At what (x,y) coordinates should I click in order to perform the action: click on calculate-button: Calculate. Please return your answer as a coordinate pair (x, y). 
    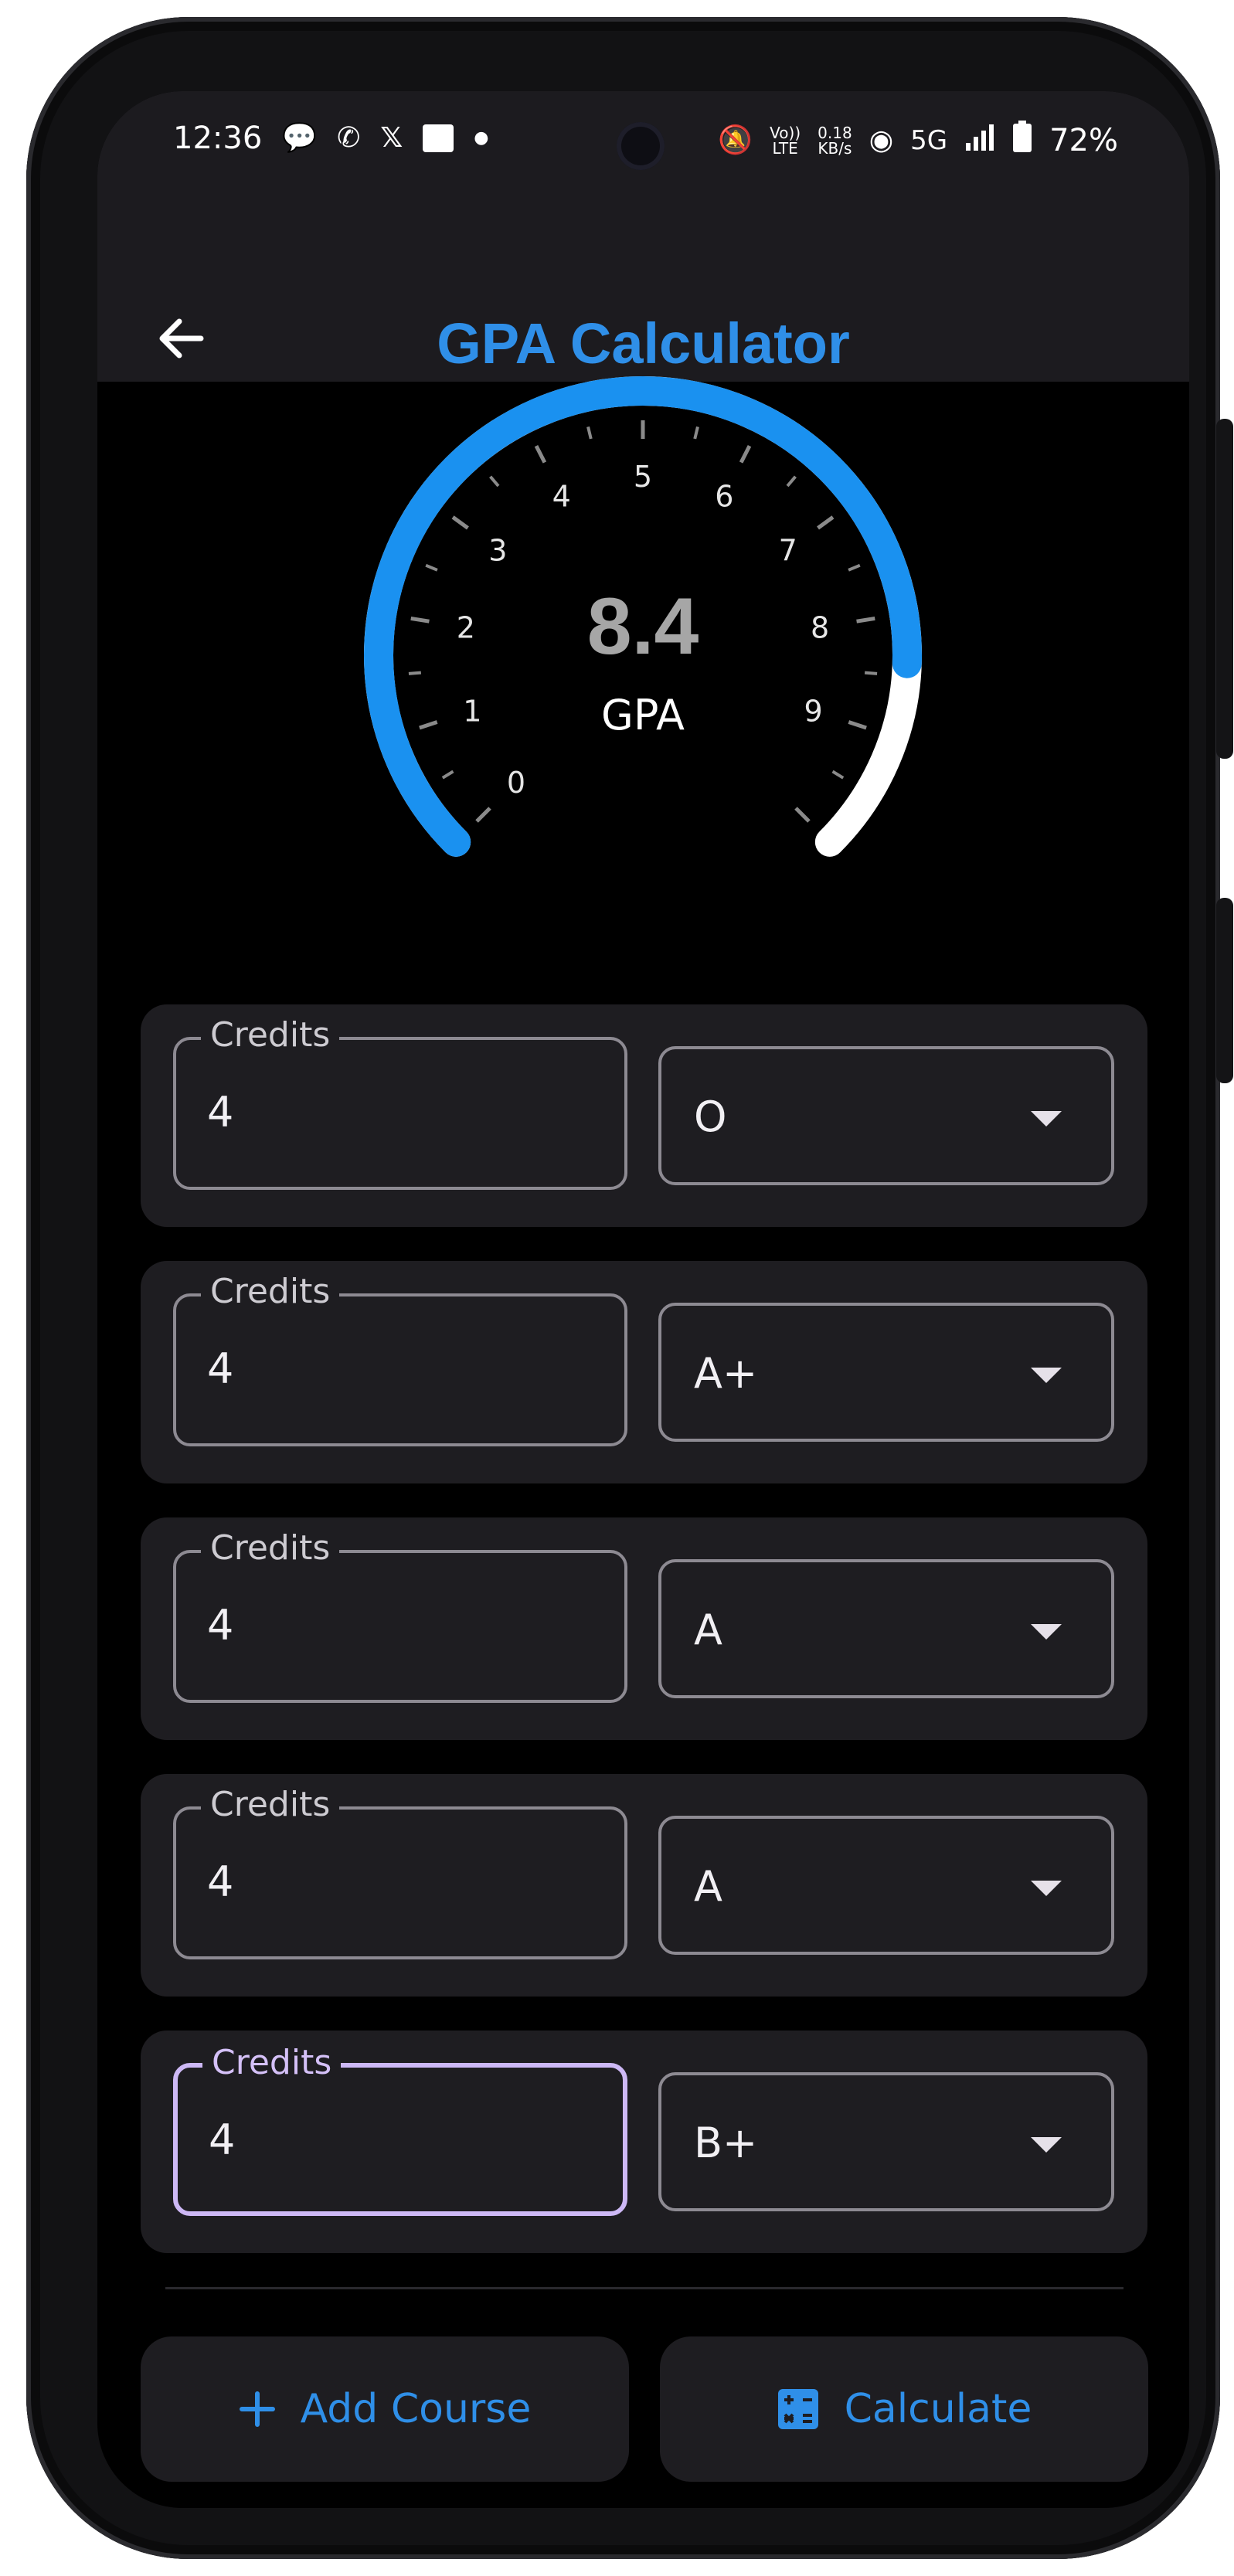
    Looking at the image, I should click on (904, 2409).